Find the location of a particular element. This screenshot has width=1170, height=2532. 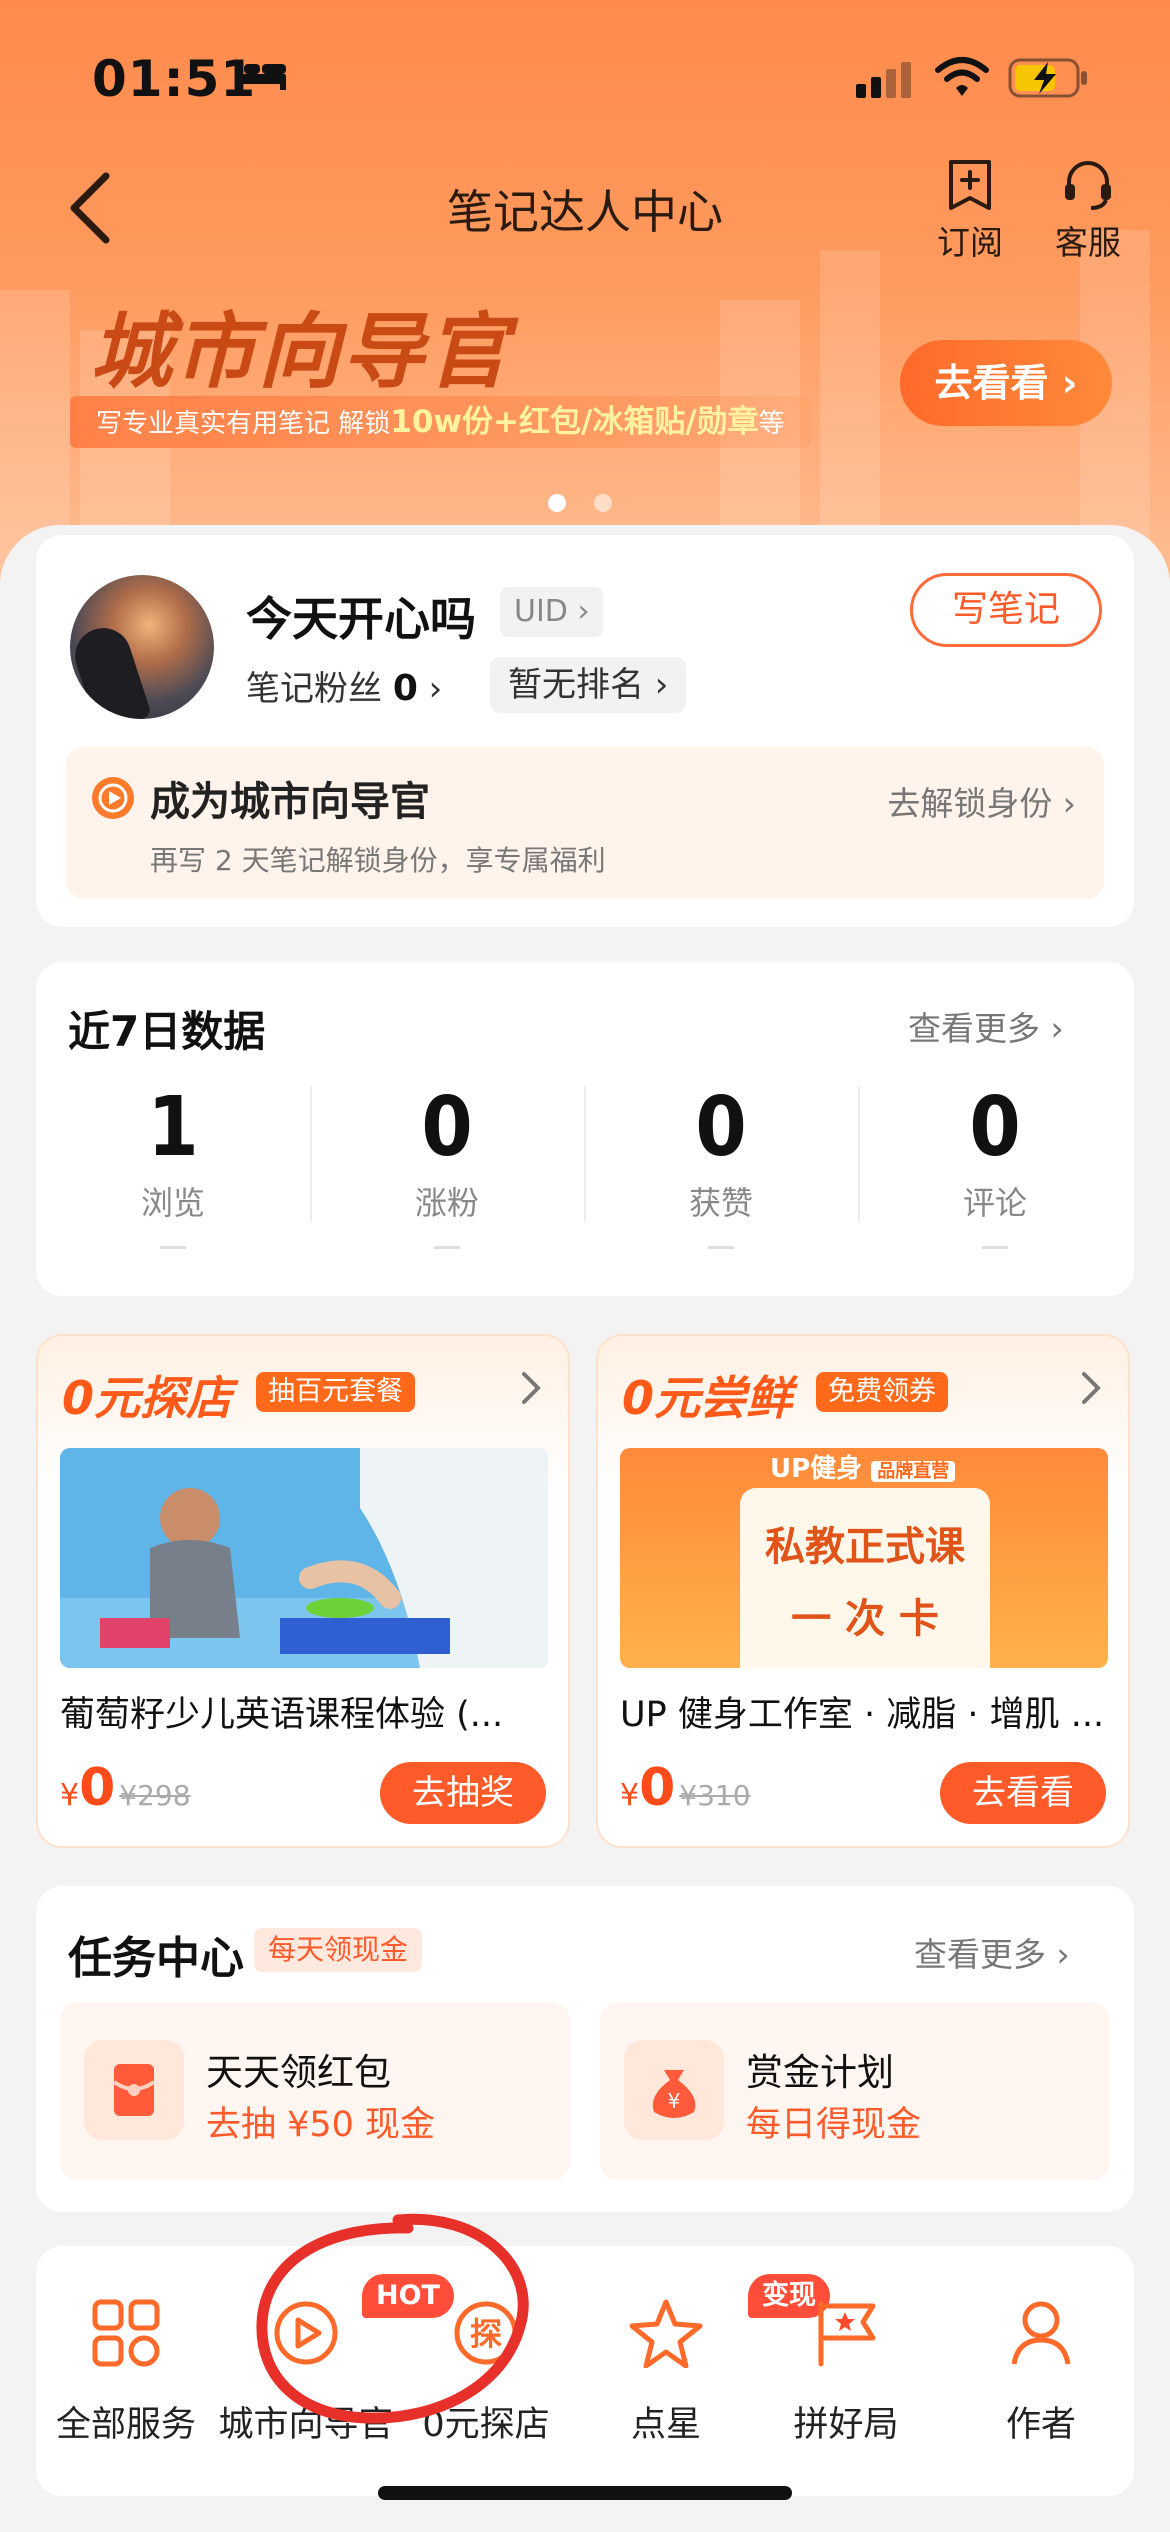

service-star: 点星 is located at coordinates (666, 2372).